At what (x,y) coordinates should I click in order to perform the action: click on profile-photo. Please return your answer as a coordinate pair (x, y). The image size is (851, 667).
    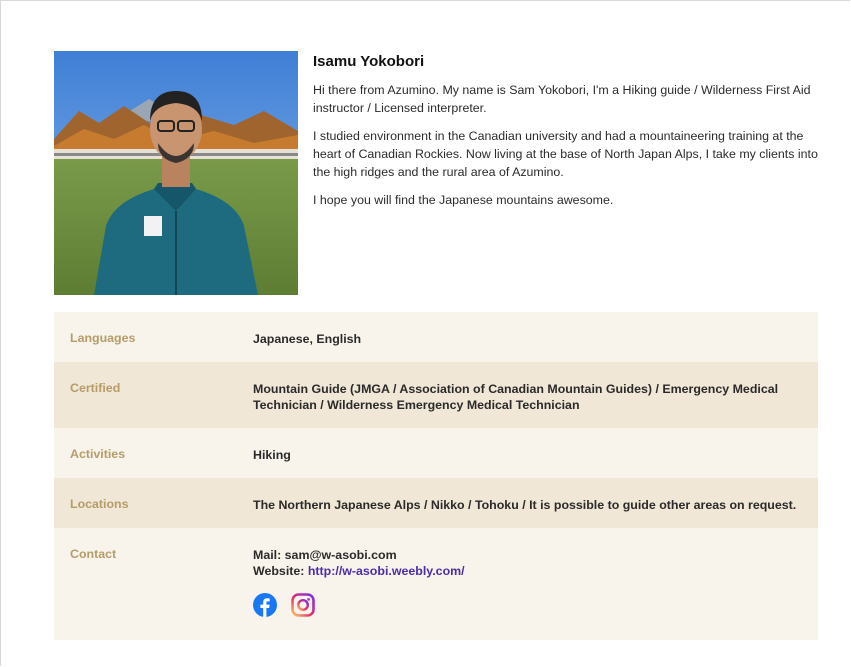
    Looking at the image, I should click on (176, 173).